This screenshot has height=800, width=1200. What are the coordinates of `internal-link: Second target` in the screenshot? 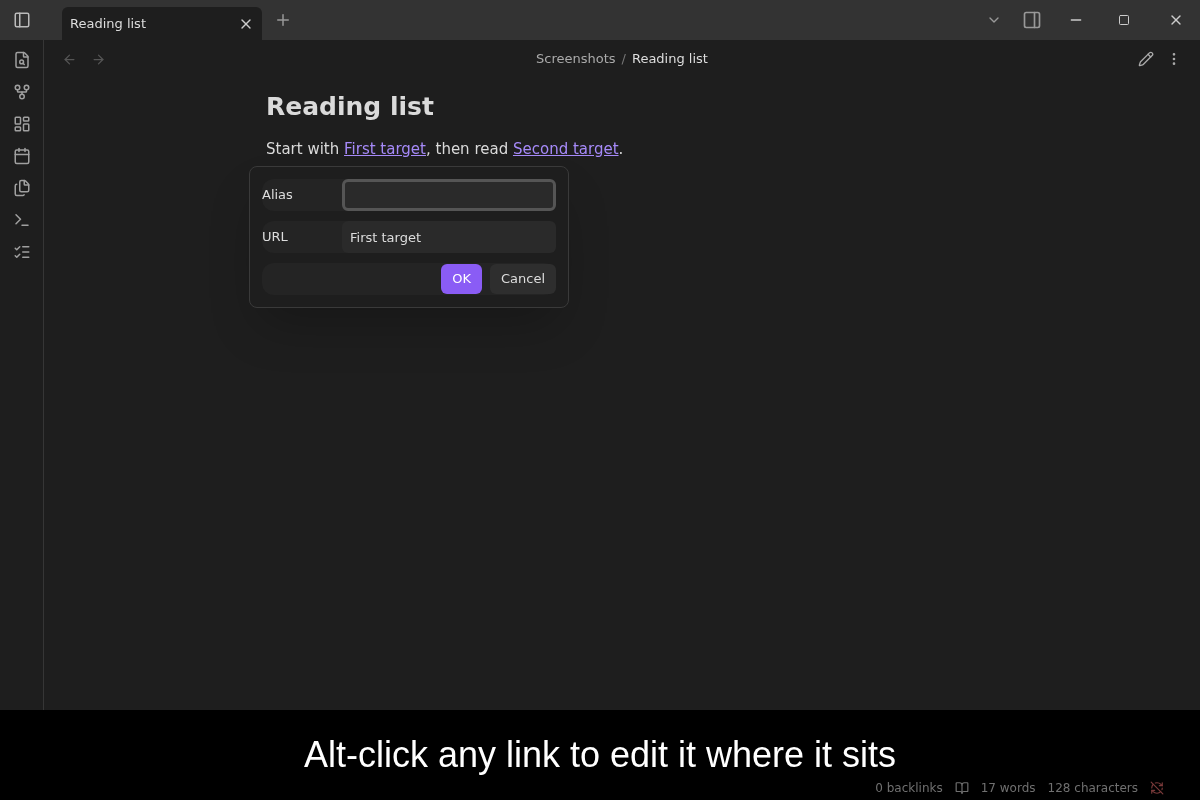 It's located at (565, 148).